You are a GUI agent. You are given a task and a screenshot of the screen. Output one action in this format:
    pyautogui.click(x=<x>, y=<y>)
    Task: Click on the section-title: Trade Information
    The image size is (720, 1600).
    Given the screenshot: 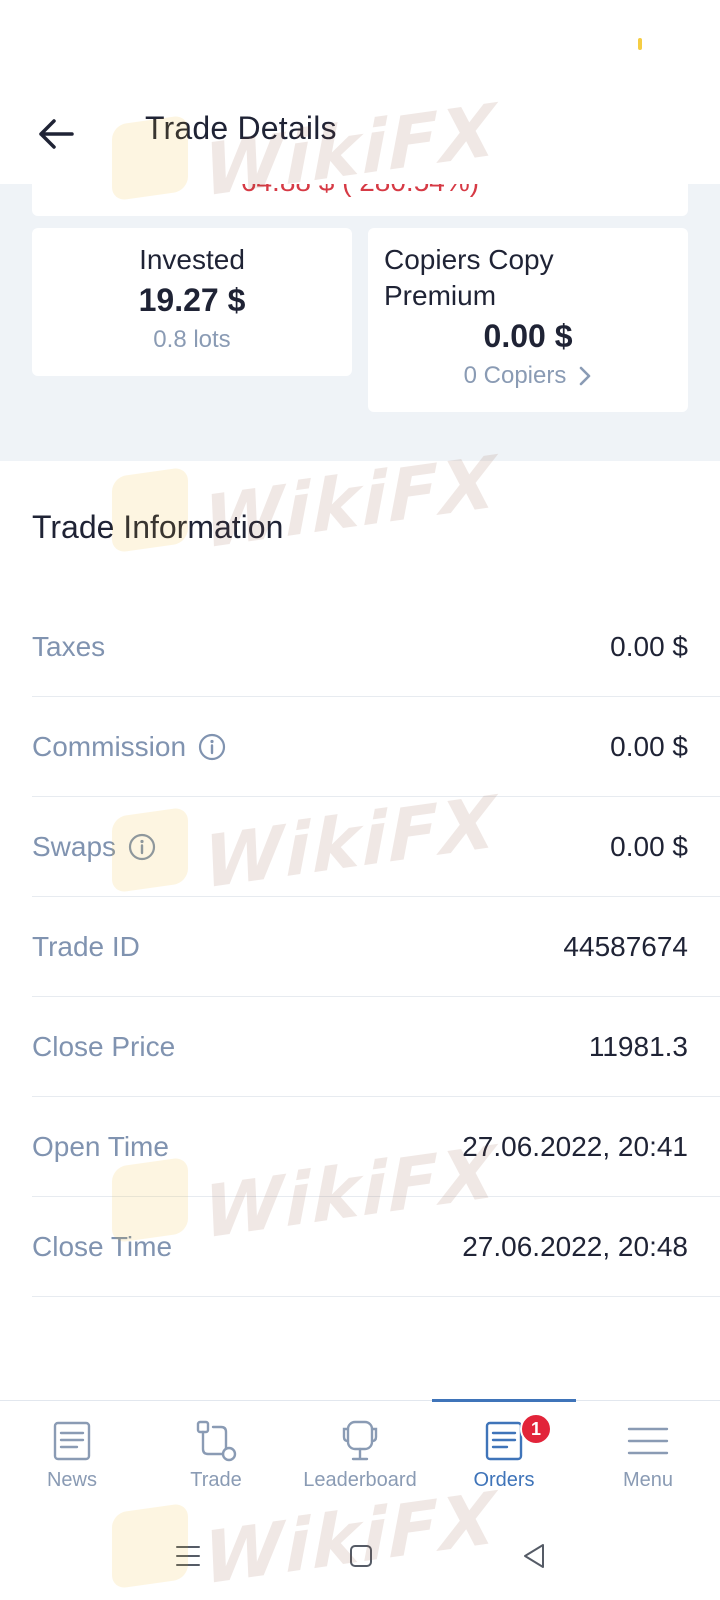 What is the action you would take?
    pyautogui.click(x=158, y=527)
    